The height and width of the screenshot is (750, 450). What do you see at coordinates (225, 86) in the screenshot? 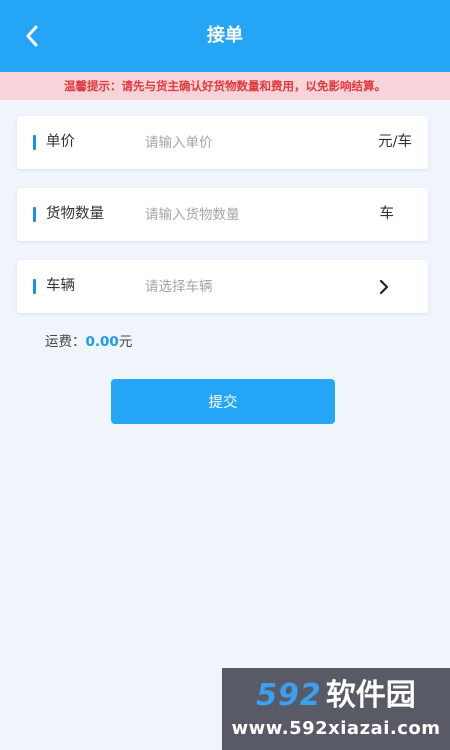
I see `warning-notice: 温馨提示：请先与货主确认好货物数量和费用，以免影响结算。` at bounding box center [225, 86].